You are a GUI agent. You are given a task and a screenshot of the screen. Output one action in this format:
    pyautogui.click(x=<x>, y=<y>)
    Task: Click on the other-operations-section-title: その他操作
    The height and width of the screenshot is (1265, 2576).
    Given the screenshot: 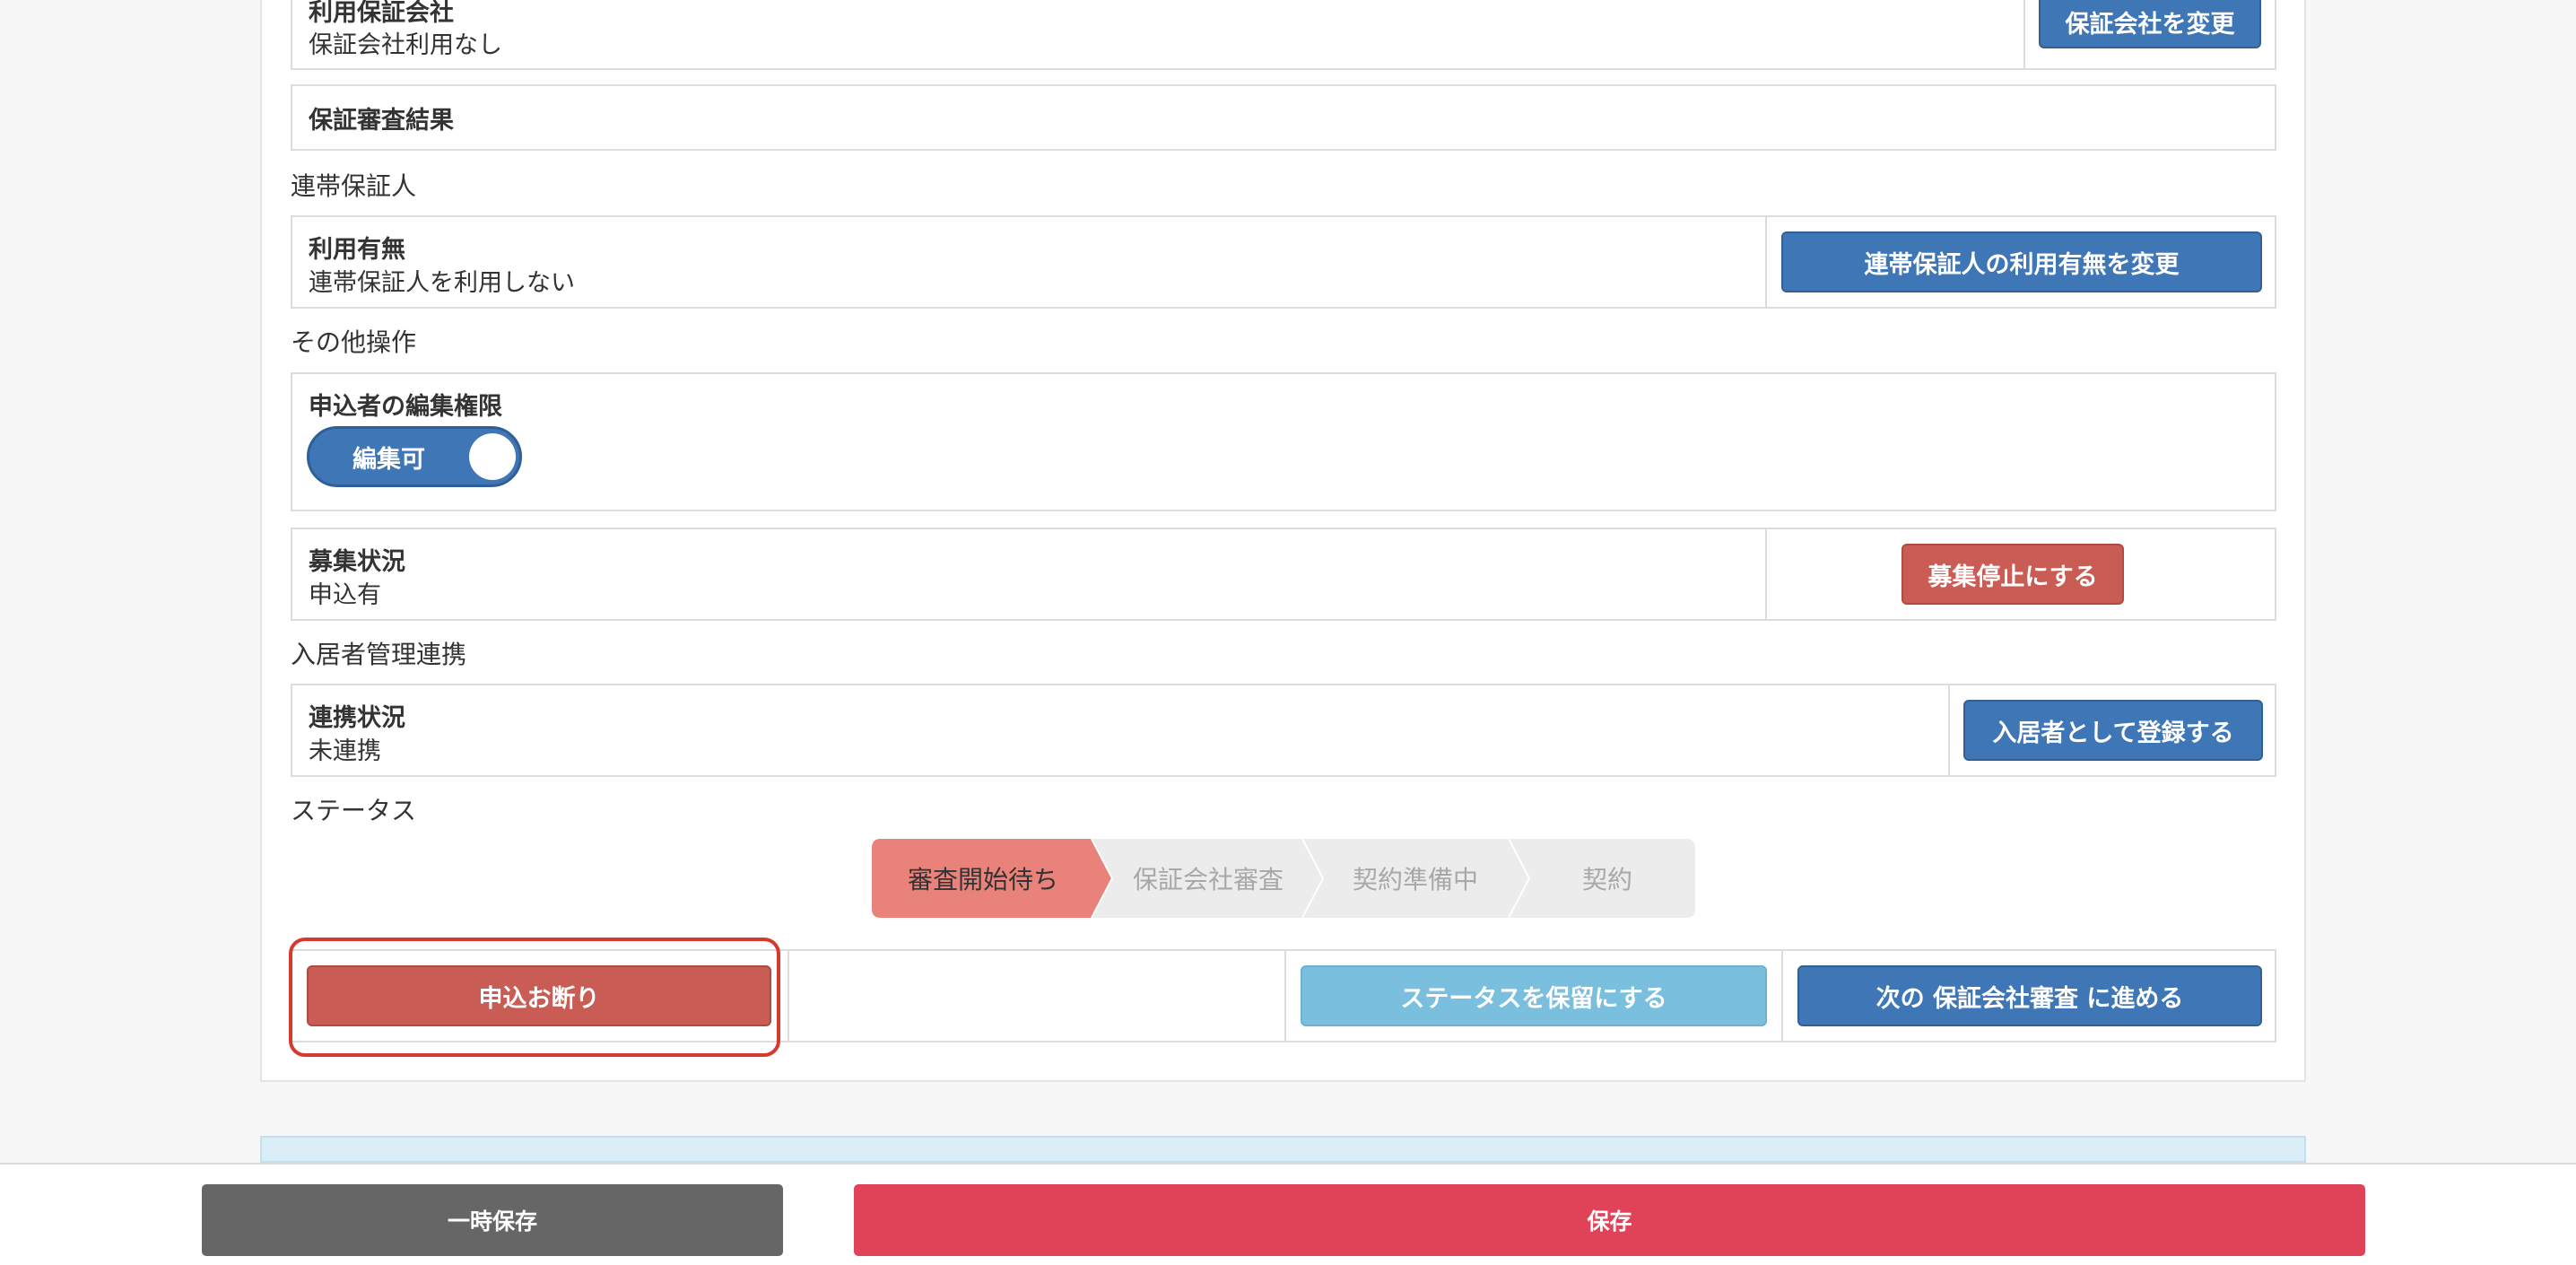 What is the action you would take?
    pyautogui.click(x=354, y=342)
    